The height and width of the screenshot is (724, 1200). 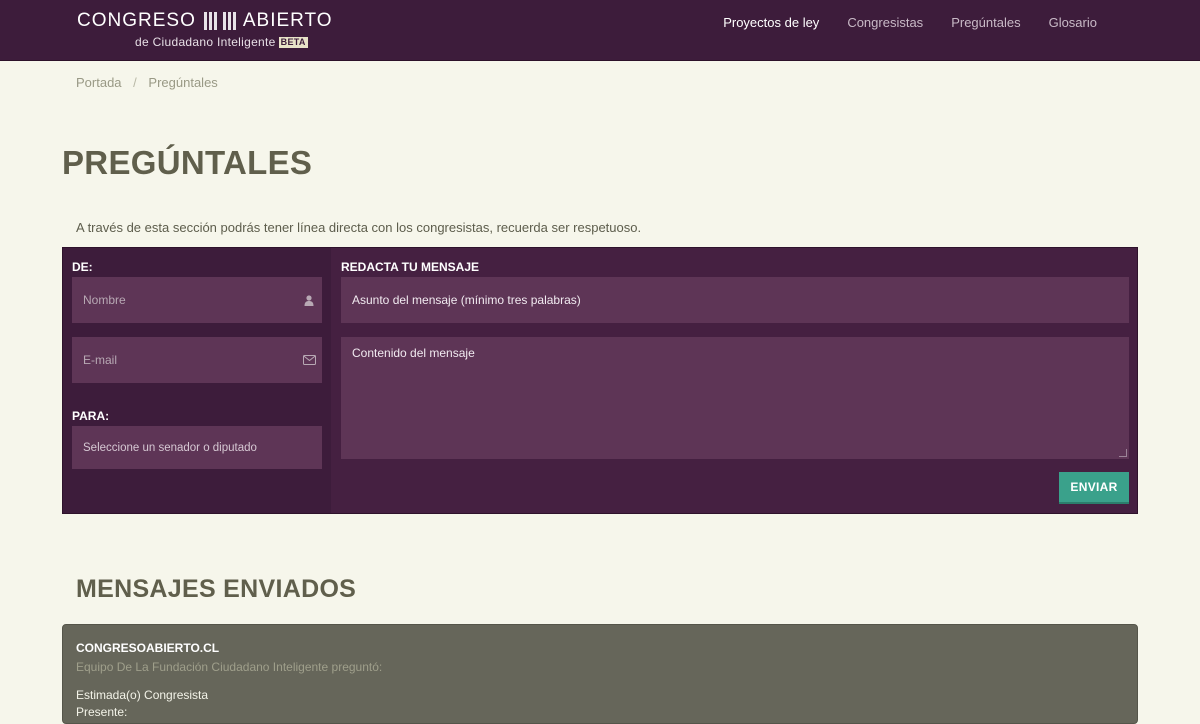 What do you see at coordinates (985, 23) in the screenshot?
I see `nav-item-preguntales: Pregúntales` at bounding box center [985, 23].